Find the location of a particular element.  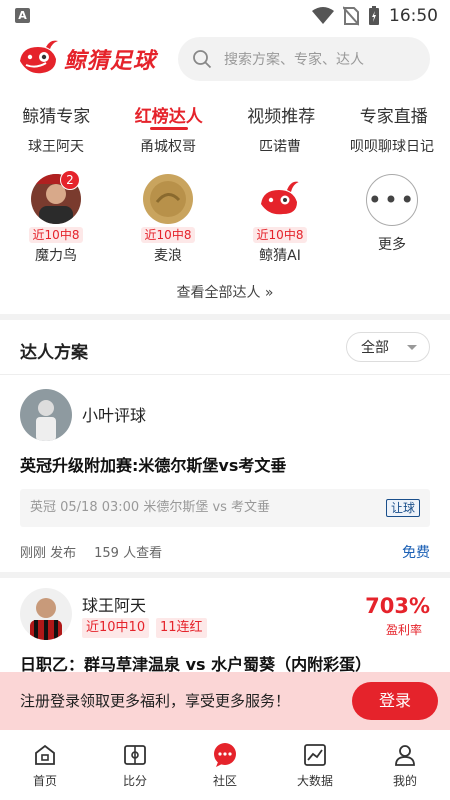

expert-name: 甬城权哥 is located at coordinates (168, 149).